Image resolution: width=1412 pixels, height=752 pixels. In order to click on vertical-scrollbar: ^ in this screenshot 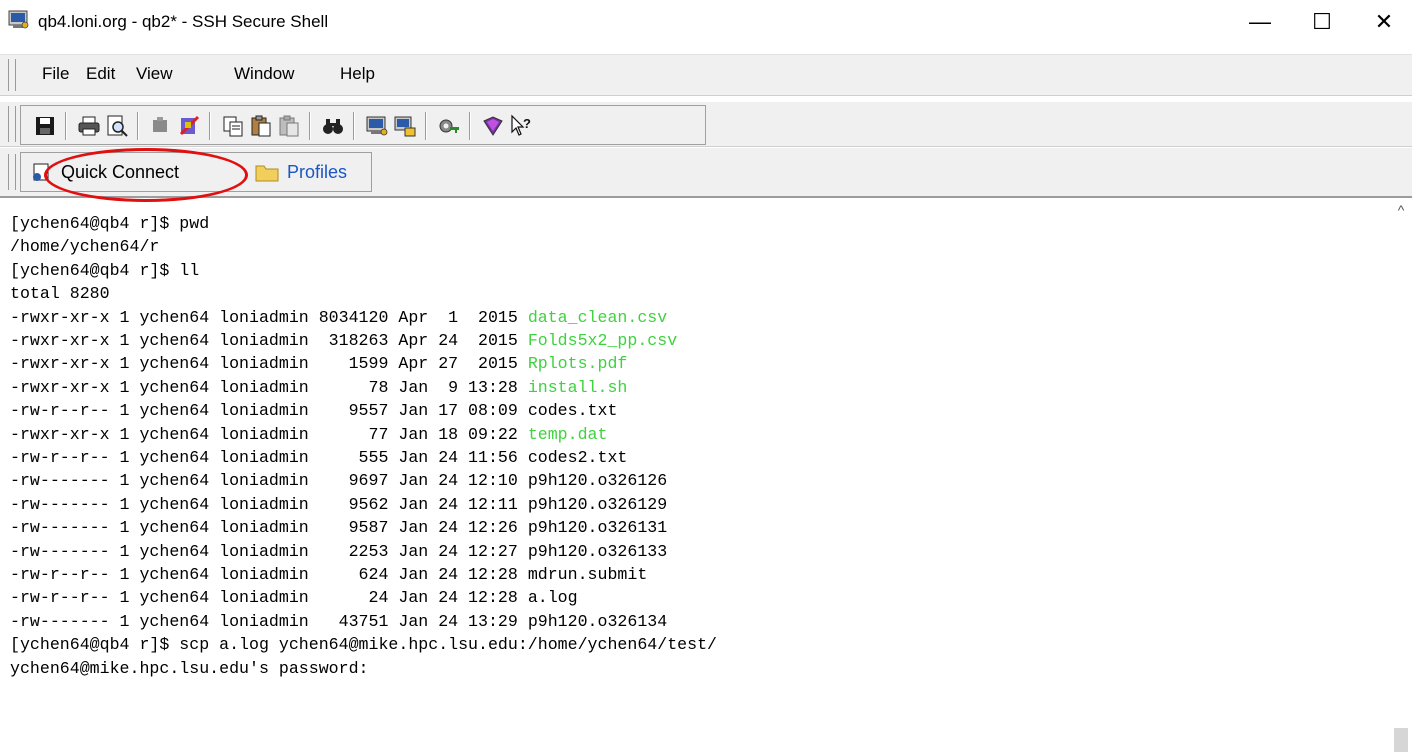, I will do `click(1401, 475)`.